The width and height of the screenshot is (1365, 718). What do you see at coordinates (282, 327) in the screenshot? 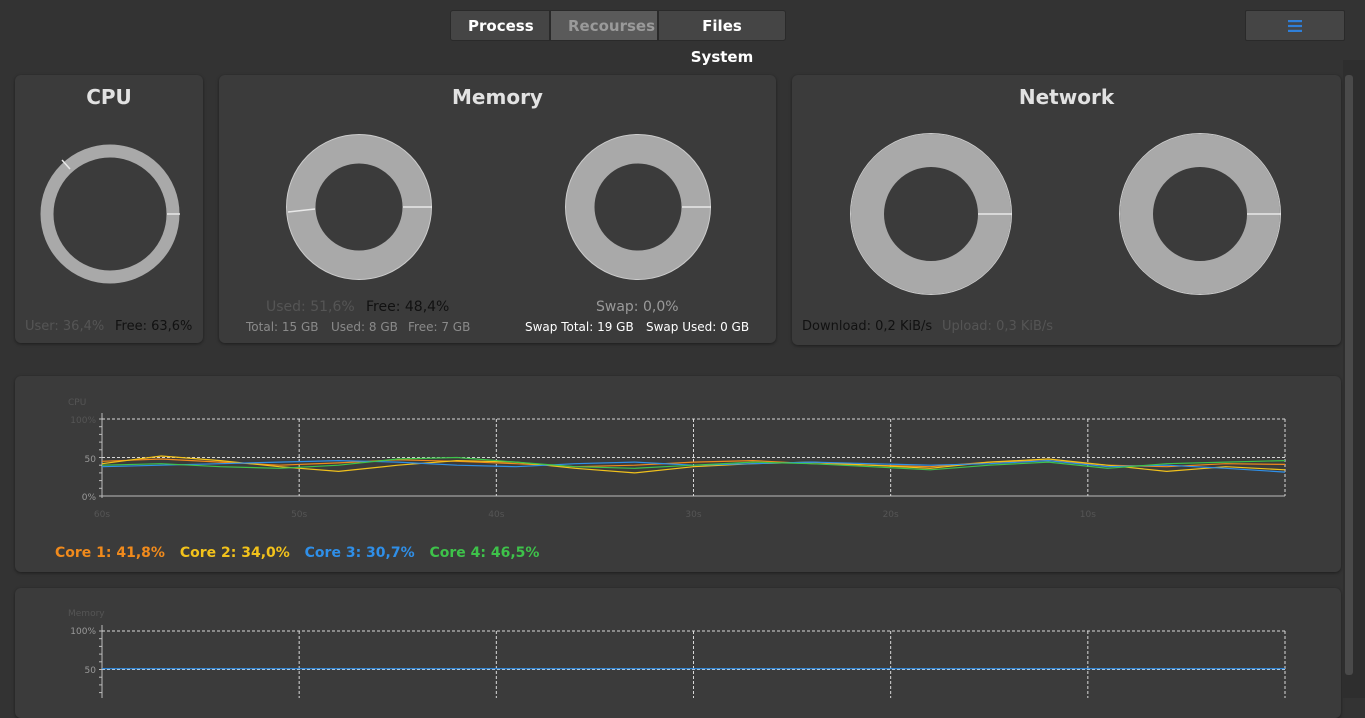
I see `memory-total-label: Total: 15 GB` at bounding box center [282, 327].